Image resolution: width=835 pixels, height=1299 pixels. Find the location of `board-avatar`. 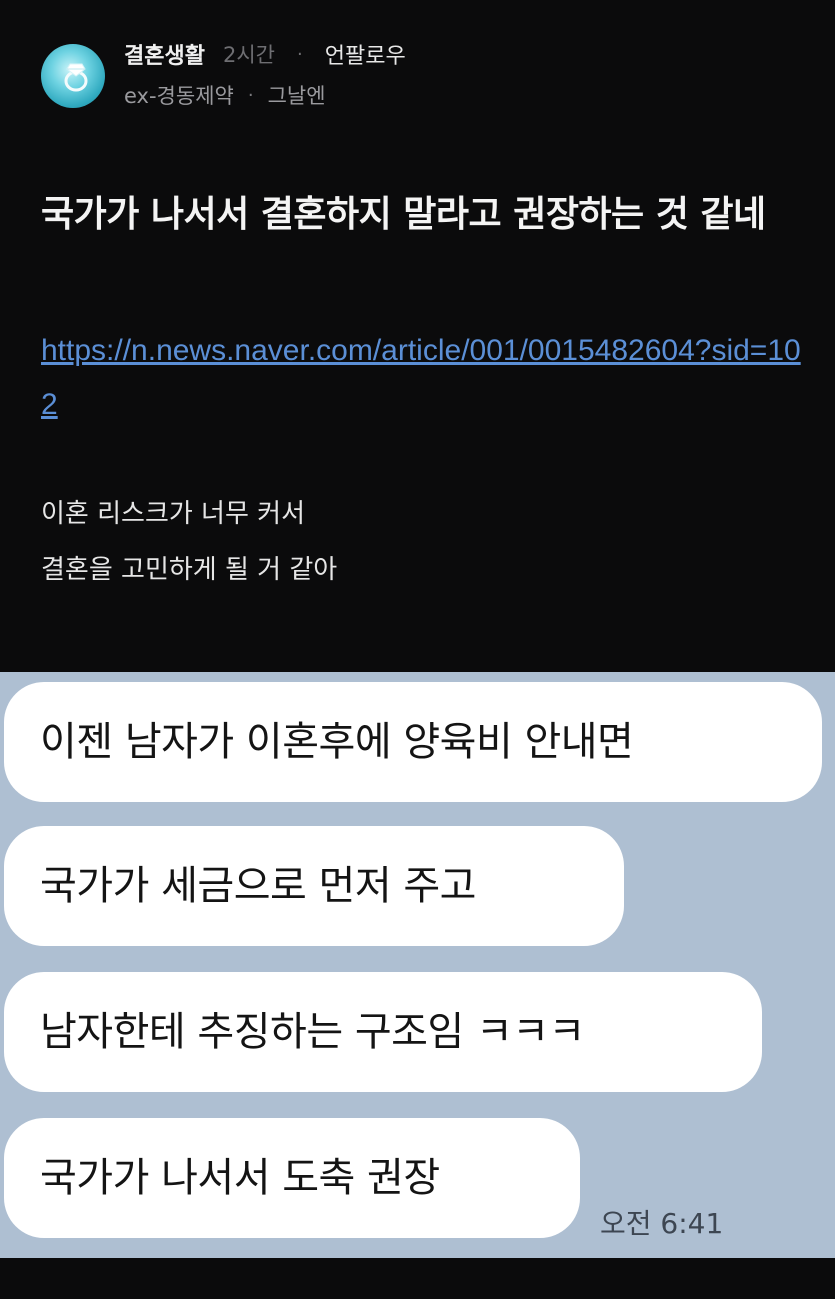

board-avatar is located at coordinates (73, 76).